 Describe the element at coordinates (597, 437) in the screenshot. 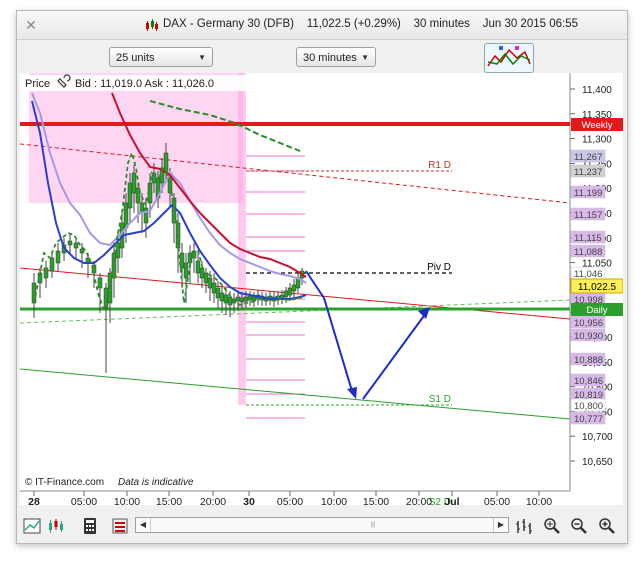

I see `y-tick-label: 10,700` at that location.